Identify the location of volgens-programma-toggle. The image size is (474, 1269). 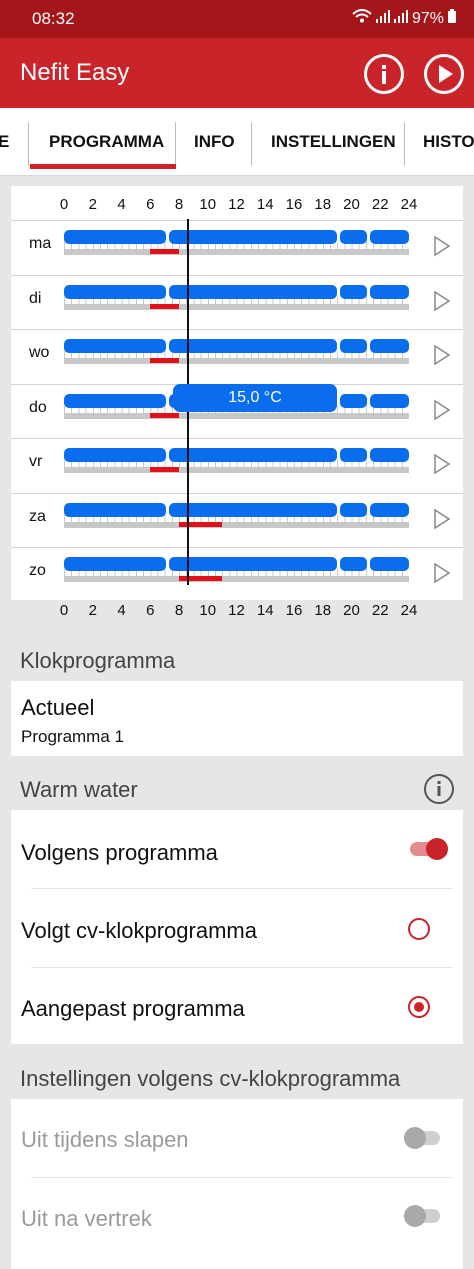
(430, 849).